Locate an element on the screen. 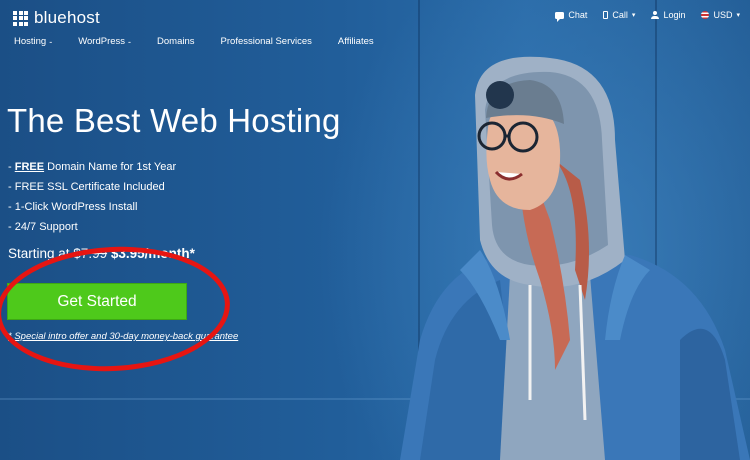 This screenshot has width=750, height=460. login-link: Login is located at coordinates (668, 15).